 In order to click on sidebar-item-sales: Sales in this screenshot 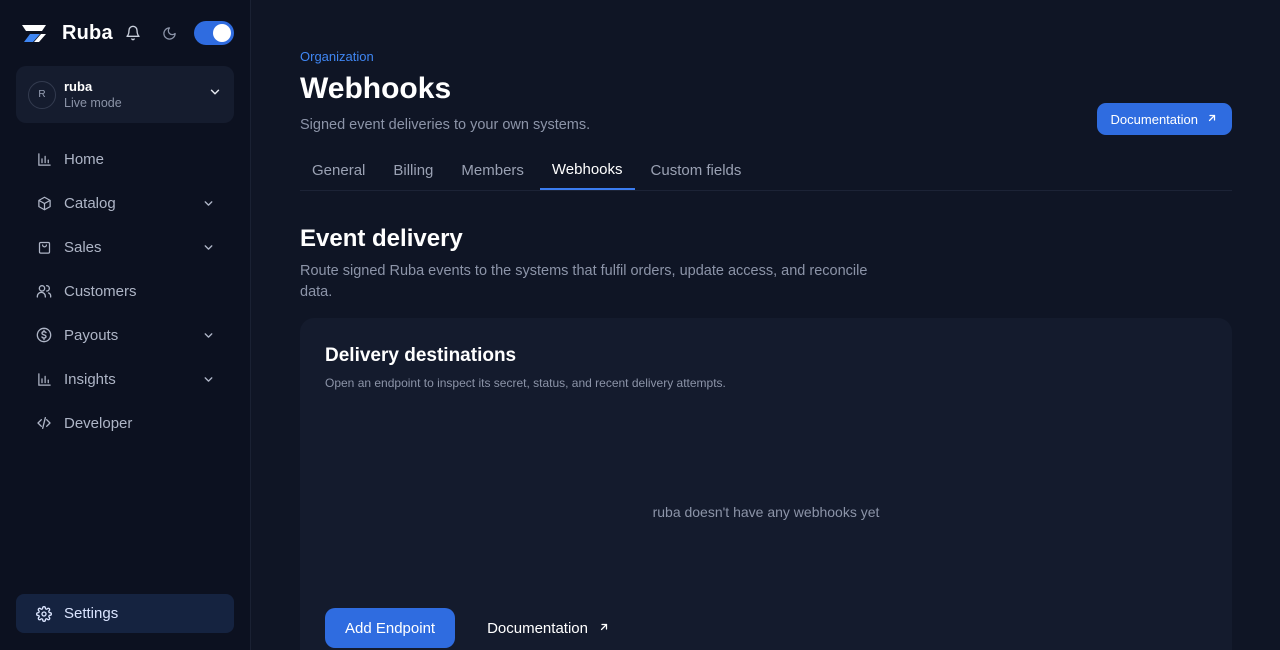, I will do `click(125, 247)`.